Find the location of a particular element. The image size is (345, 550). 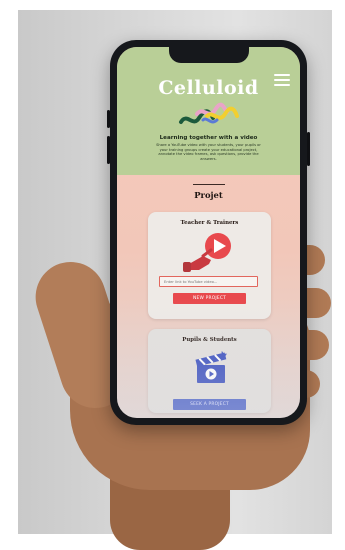

hand-play-video-icon is located at coordinates (207, 252).